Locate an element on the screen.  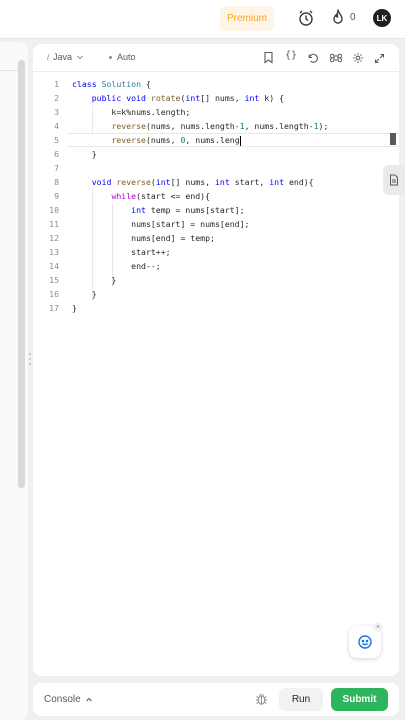
code-line: 12 nums[end] = temp; is located at coordinates (132, 238).